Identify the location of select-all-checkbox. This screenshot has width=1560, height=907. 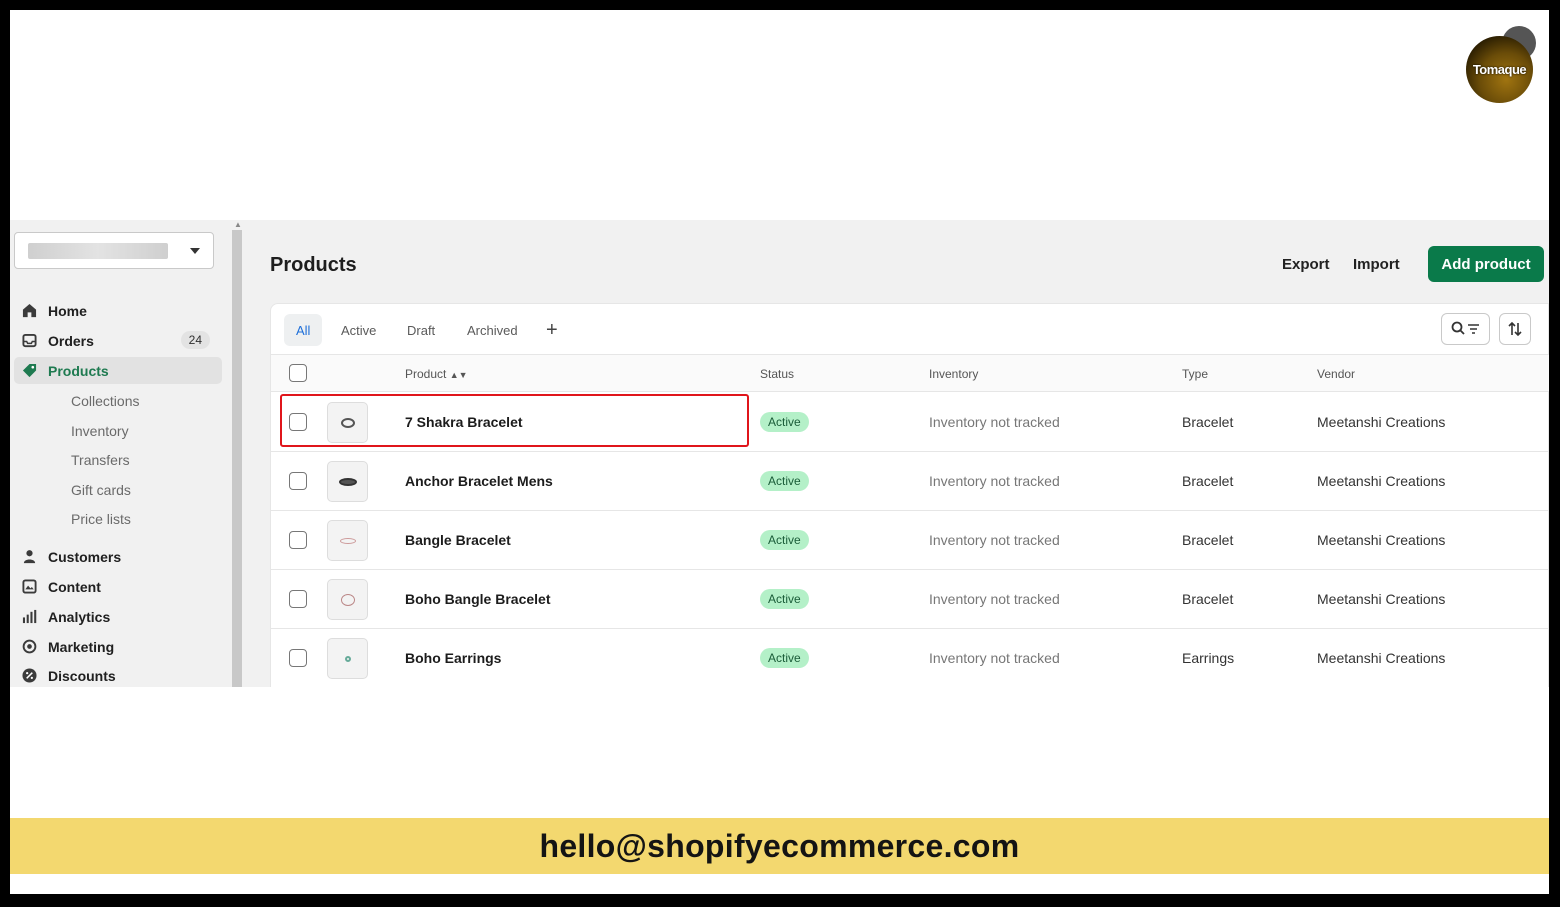
(298, 373).